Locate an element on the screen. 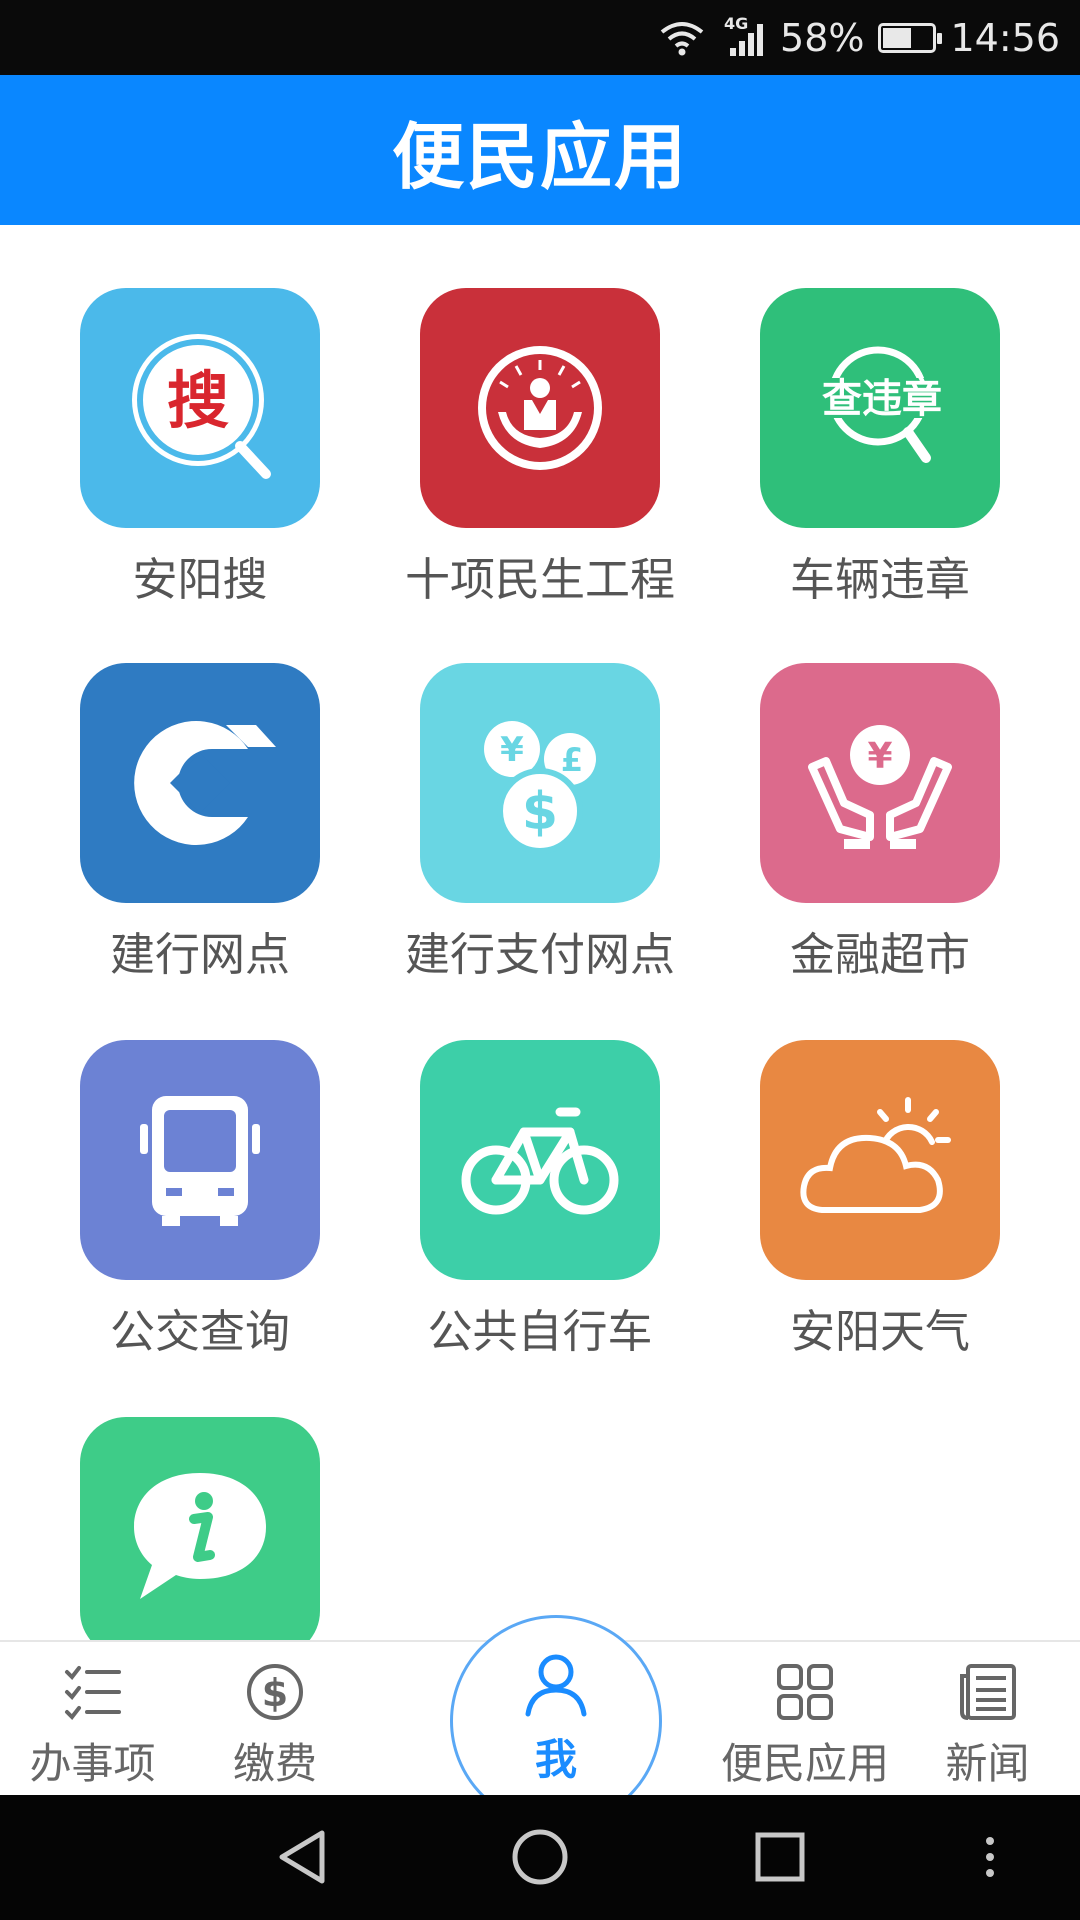  home-icon is located at coordinates (540, 1857).